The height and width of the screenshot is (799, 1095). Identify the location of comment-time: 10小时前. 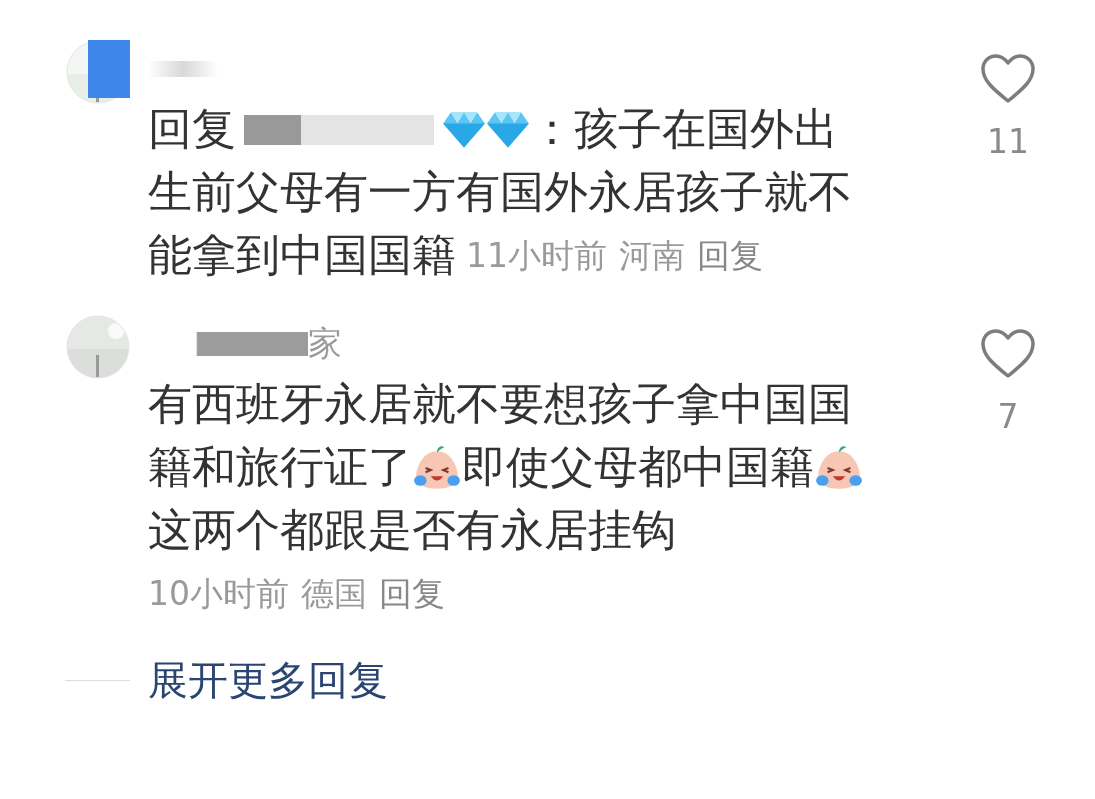
(218, 593).